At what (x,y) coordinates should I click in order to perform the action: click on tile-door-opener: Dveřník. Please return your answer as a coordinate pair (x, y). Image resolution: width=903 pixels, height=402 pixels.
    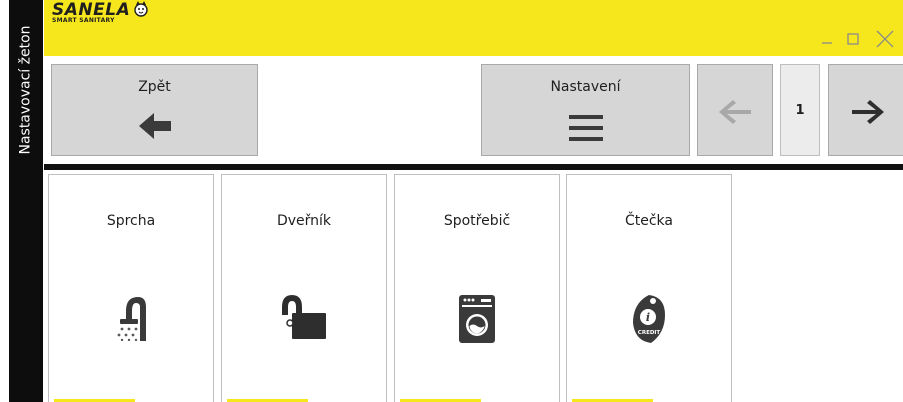
    Looking at the image, I should click on (304, 288).